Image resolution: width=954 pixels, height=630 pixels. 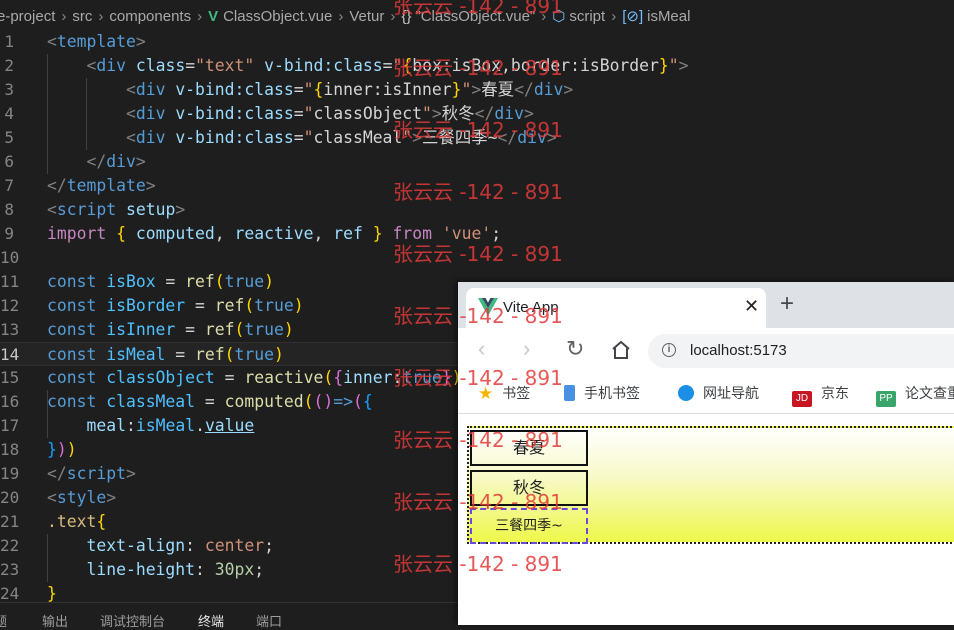 What do you see at coordinates (477, 258) in the screenshot?
I see `code-line: 10` at bounding box center [477, 258].